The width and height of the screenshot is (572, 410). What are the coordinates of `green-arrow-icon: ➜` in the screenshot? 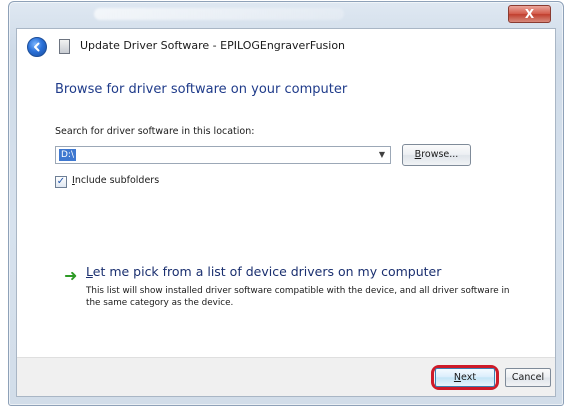 It's located at (71, 275).